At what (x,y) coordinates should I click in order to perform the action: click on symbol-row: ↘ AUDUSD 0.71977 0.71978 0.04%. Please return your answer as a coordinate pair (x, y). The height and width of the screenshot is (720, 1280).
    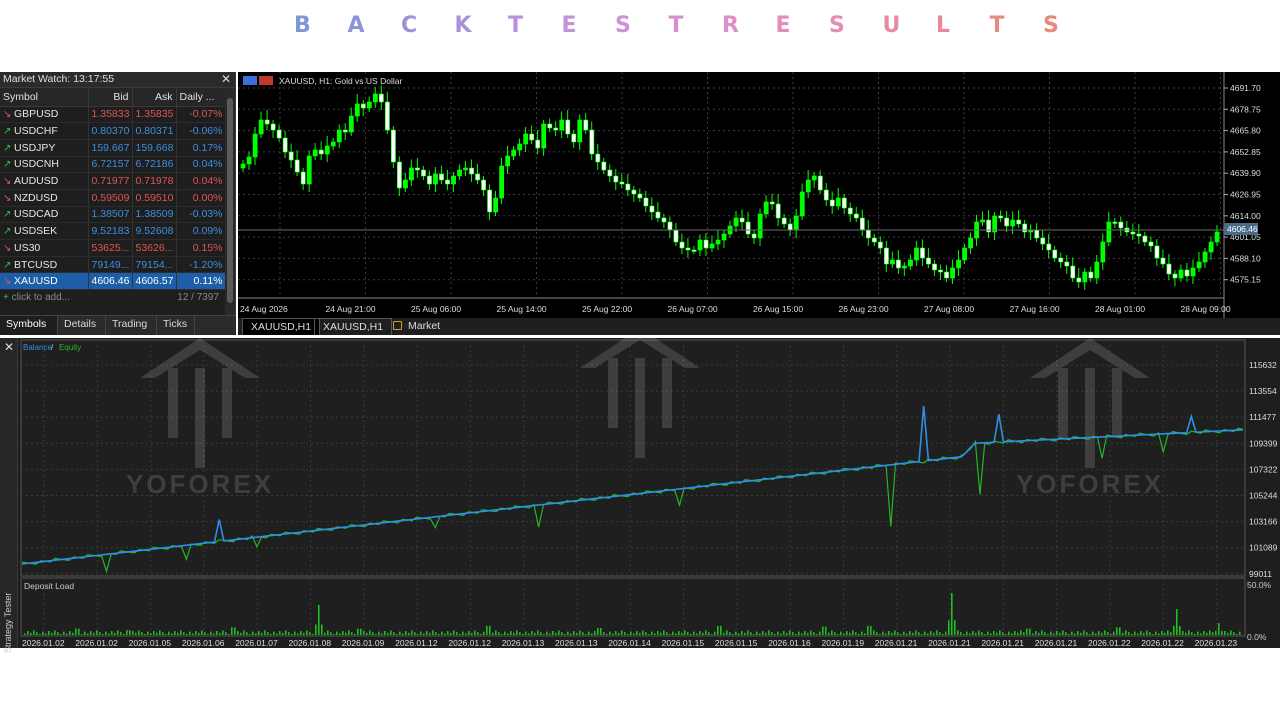
    Looking at the image, I should click on (113, 181).